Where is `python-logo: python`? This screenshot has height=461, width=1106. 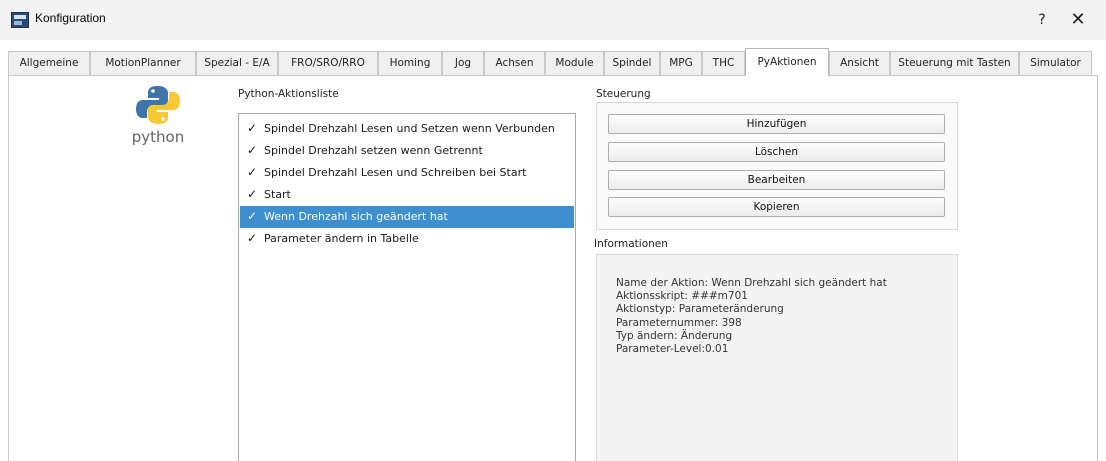
python-logo: python is located at coordinates (158, 119).